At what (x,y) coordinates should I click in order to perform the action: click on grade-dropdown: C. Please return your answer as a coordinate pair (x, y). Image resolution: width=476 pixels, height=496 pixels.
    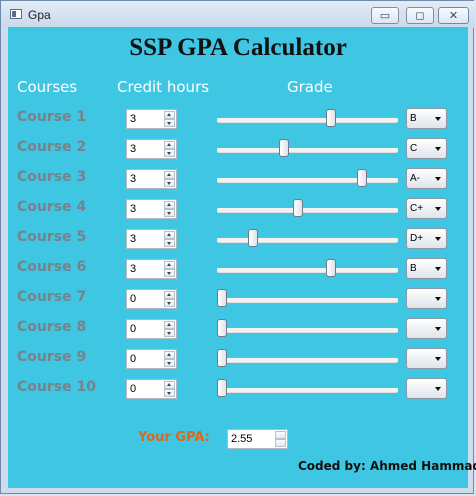
    Looking at the image, I should click on (426, 148).